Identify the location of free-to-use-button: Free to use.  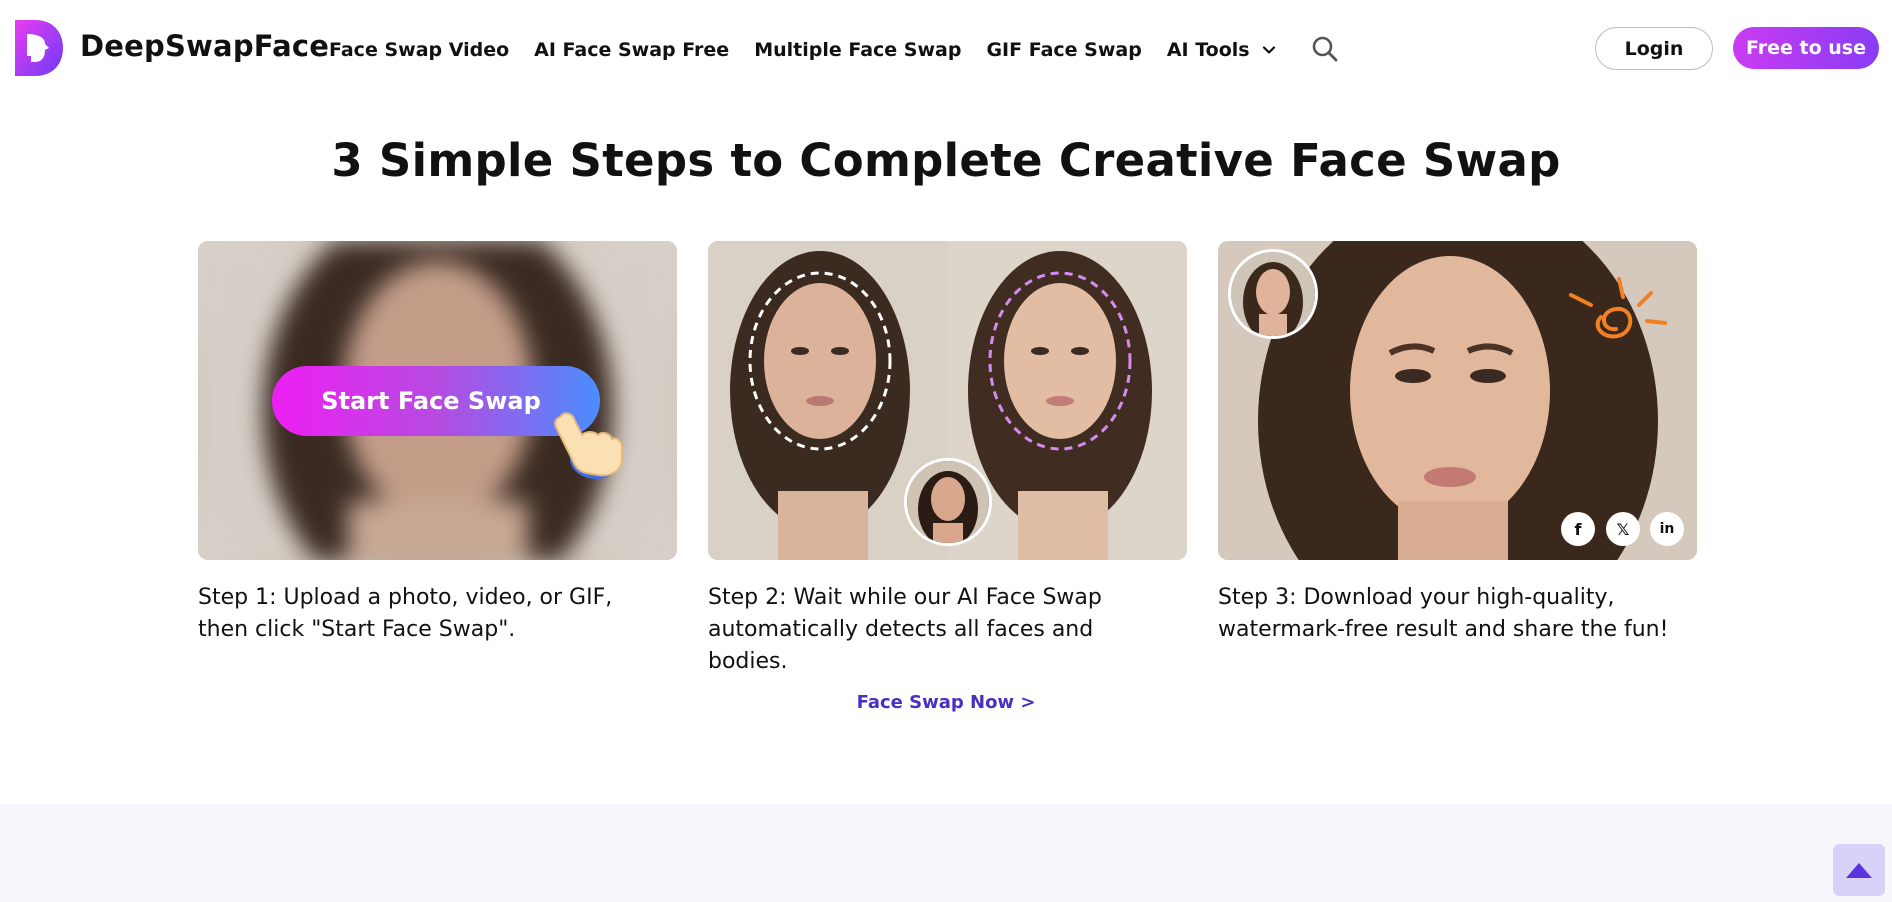
(1806, 48).